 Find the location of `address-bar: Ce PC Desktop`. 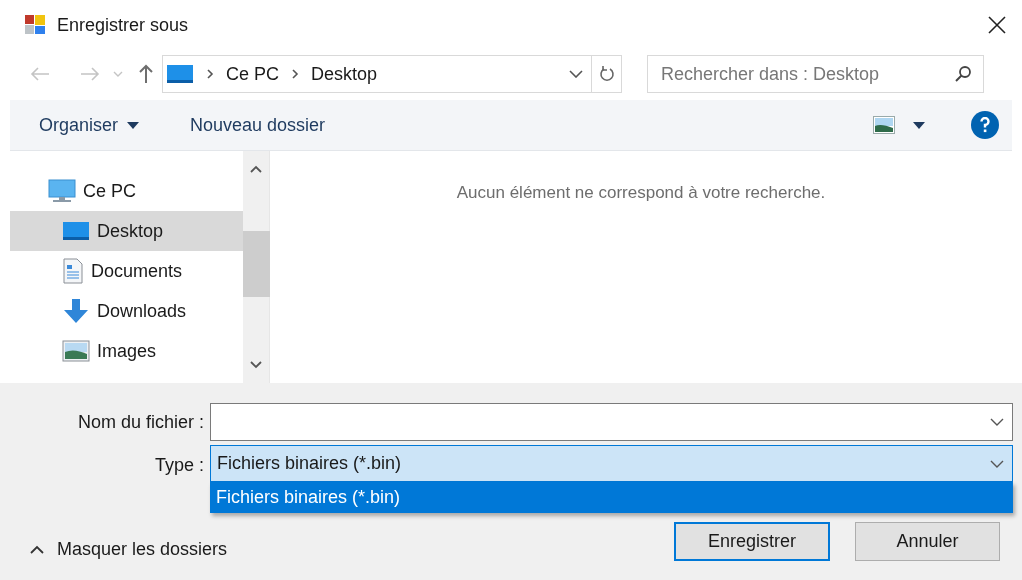

address-bar: Ce PC Desktop is located at coordinates (392, 74).